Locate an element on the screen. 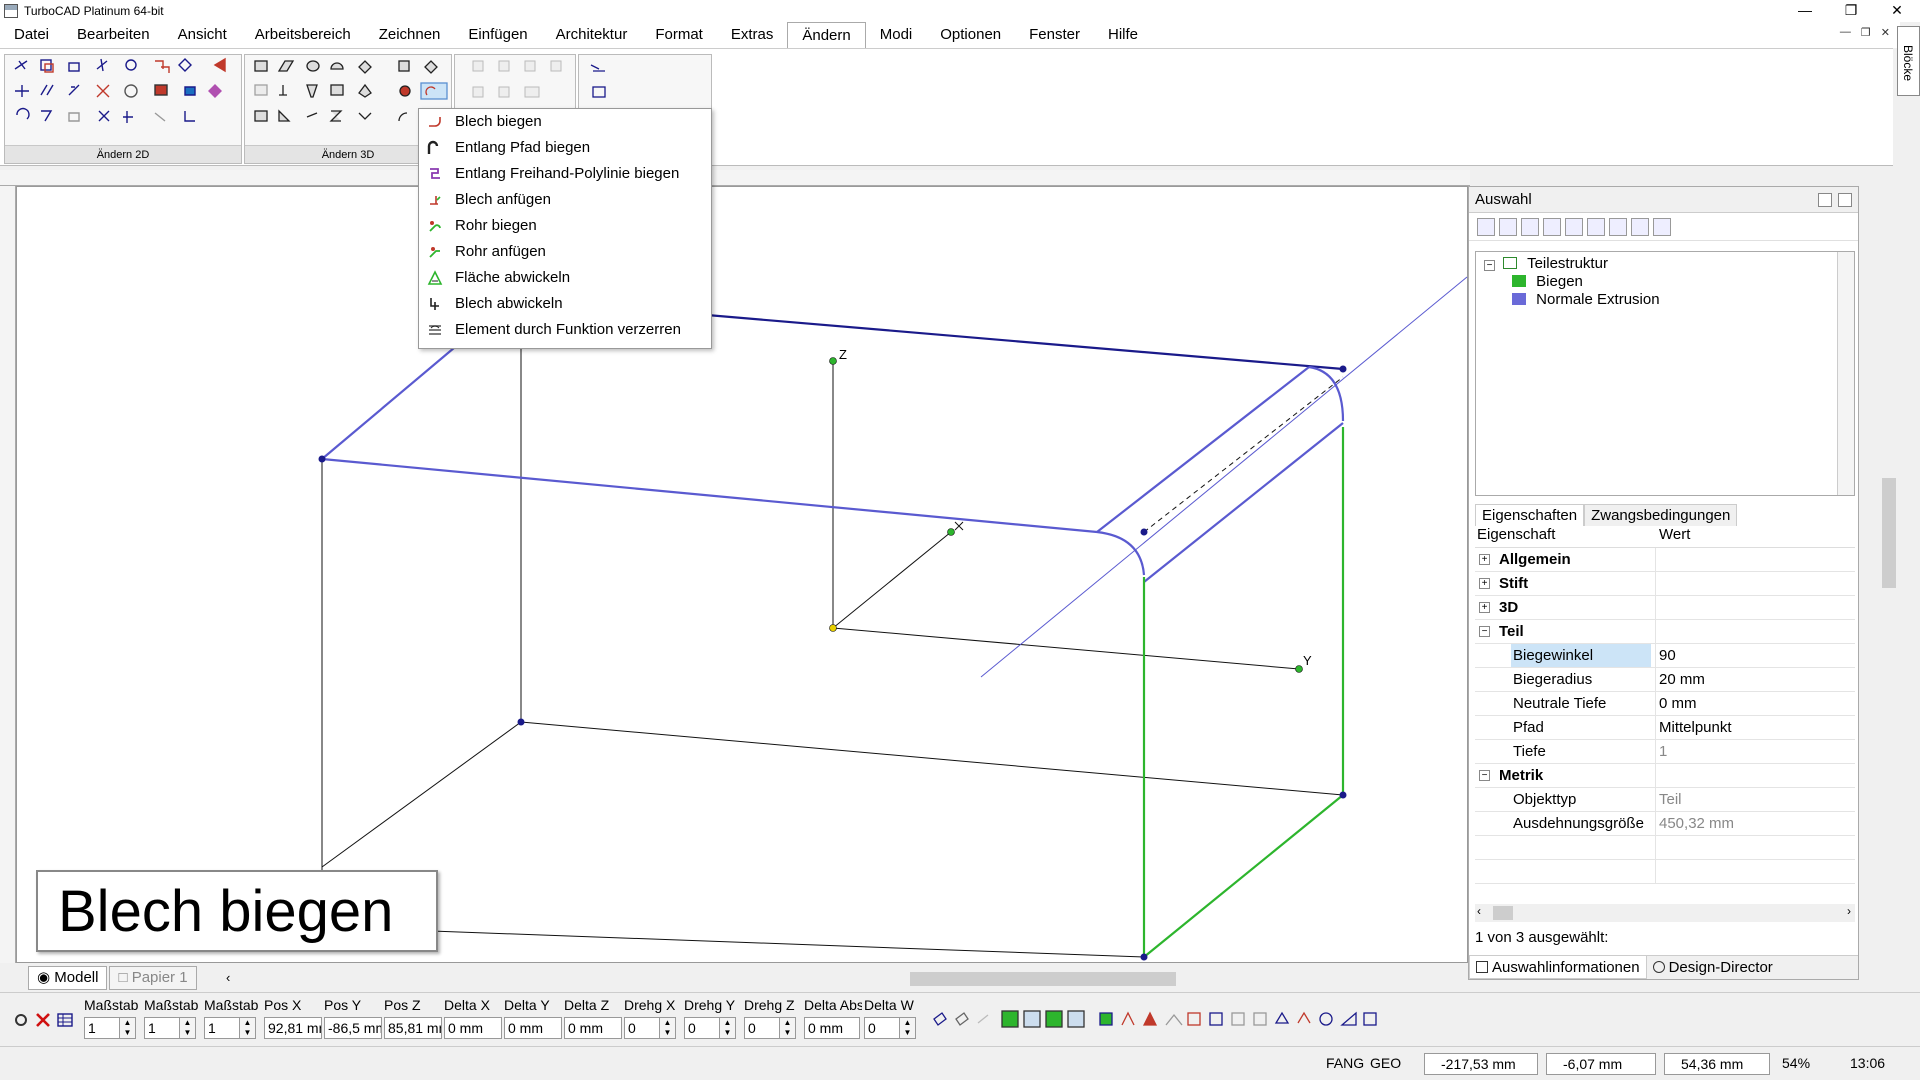  prop-value-select: Mittelpunkt is located at coordinates (1694, 727).